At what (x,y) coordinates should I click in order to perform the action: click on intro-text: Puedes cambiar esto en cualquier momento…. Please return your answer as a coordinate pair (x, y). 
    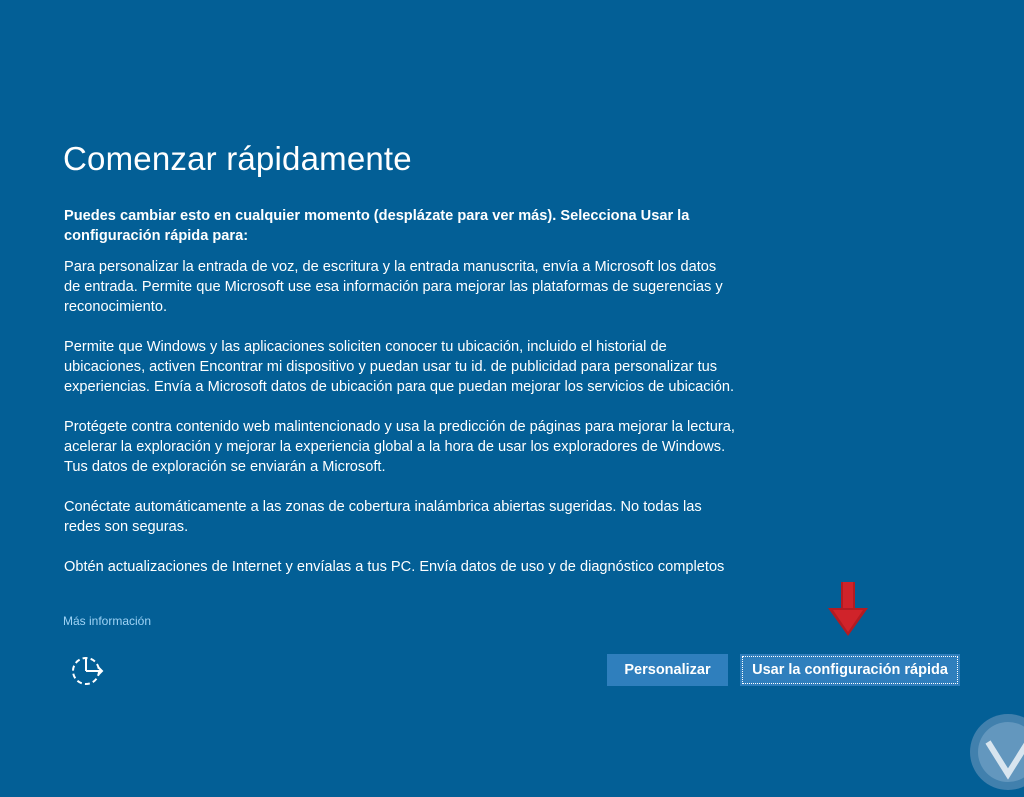
    Looking at the image, I should click on (377, 226).